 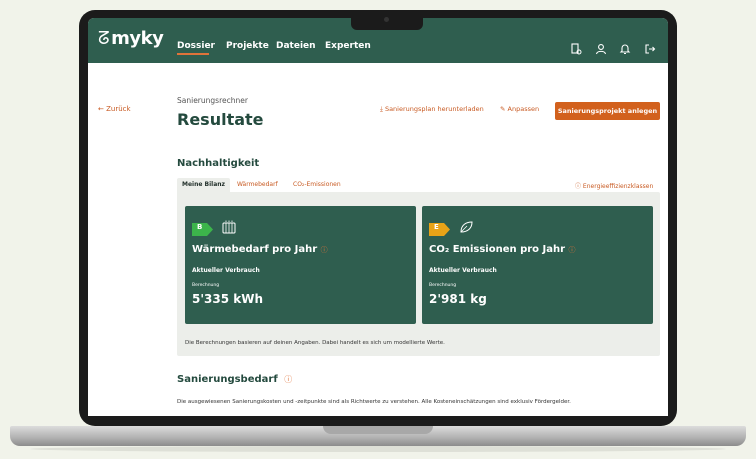 I want to click on card-value: 2'981 kg, so click(x=458, y=299).